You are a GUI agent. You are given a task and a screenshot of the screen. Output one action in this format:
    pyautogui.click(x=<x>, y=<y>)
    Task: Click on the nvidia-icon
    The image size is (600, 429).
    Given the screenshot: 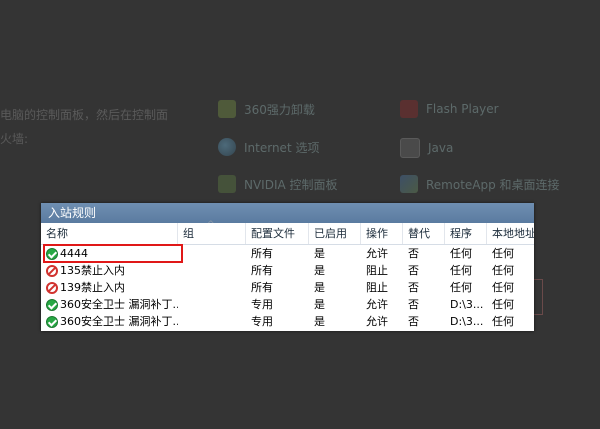 What is the action you would take?
    pyautogui.click(x=227, y=184)
    